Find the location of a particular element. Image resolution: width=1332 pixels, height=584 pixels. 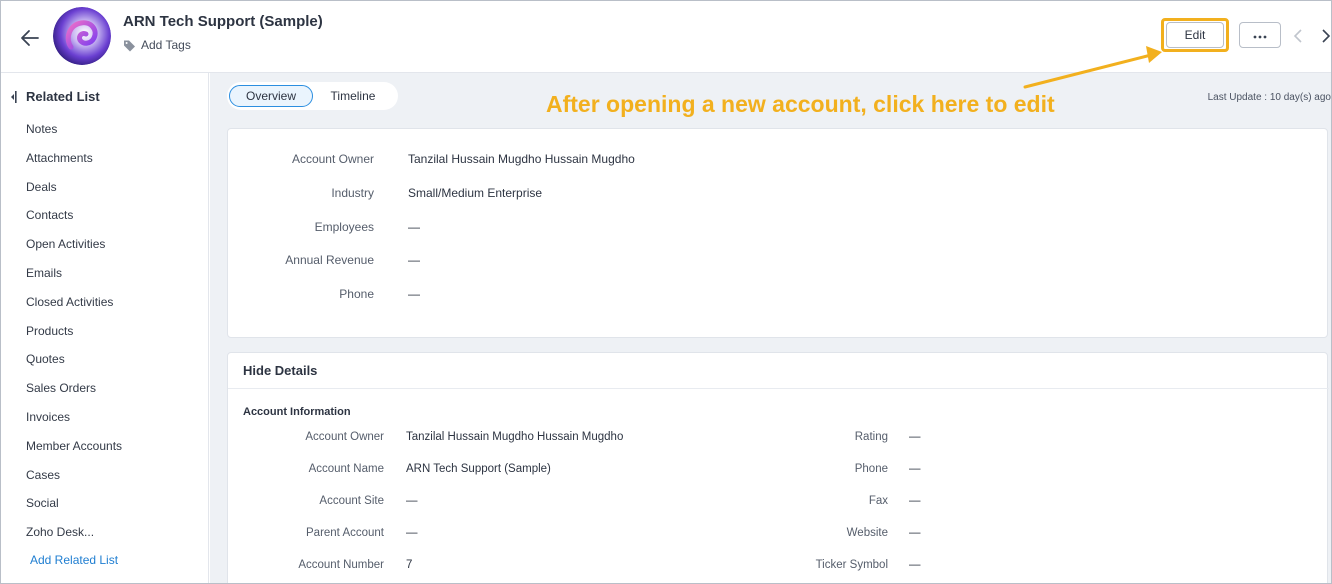

tab-overview: Overview is located at coordinates (271, 96).